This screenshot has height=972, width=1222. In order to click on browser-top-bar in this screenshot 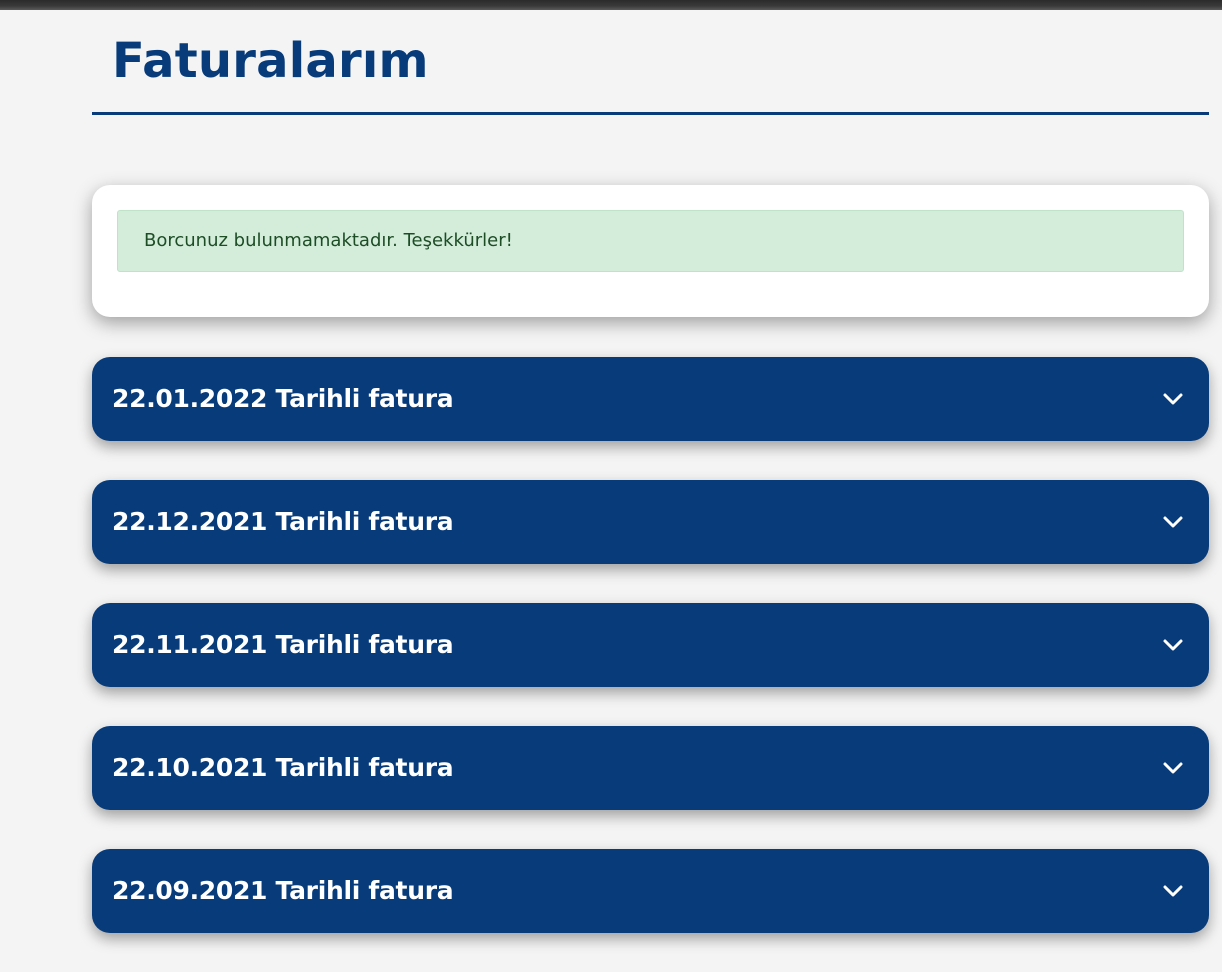, I will do `click(611, 5)`.